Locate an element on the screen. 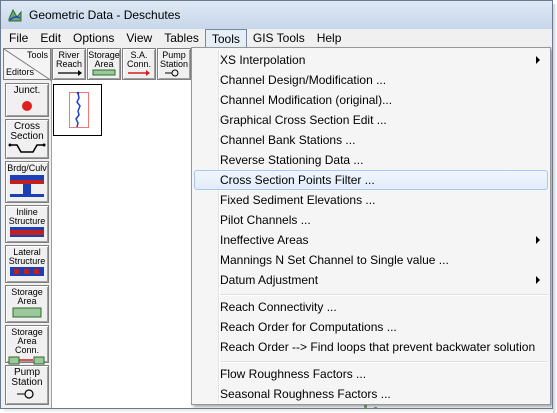  river-reach-tool-button: River Reach is located at coordinates (69, 64).